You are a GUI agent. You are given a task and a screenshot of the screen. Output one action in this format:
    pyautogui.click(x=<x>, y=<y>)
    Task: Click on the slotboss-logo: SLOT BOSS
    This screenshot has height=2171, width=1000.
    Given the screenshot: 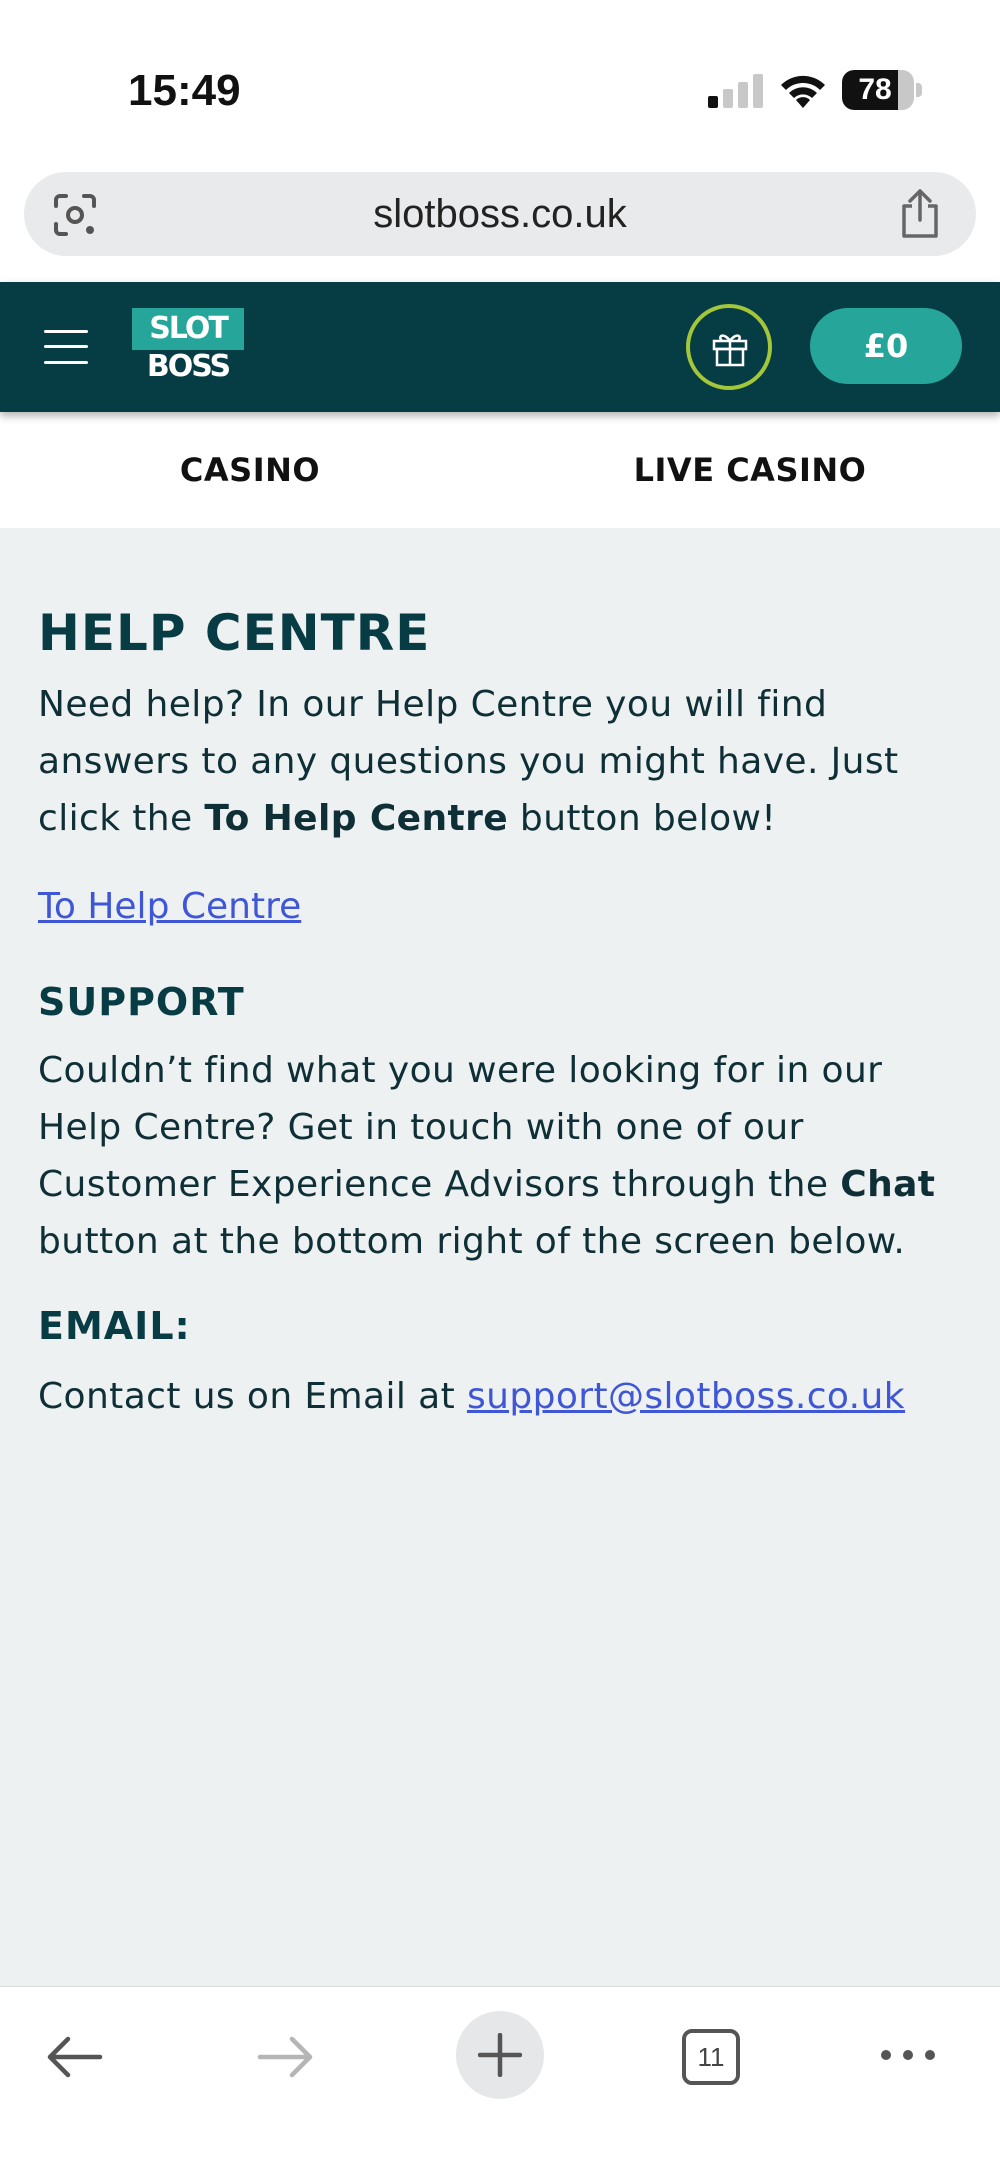 What is the action you would take?
    pyautogui.click(x=188, y=348)
    